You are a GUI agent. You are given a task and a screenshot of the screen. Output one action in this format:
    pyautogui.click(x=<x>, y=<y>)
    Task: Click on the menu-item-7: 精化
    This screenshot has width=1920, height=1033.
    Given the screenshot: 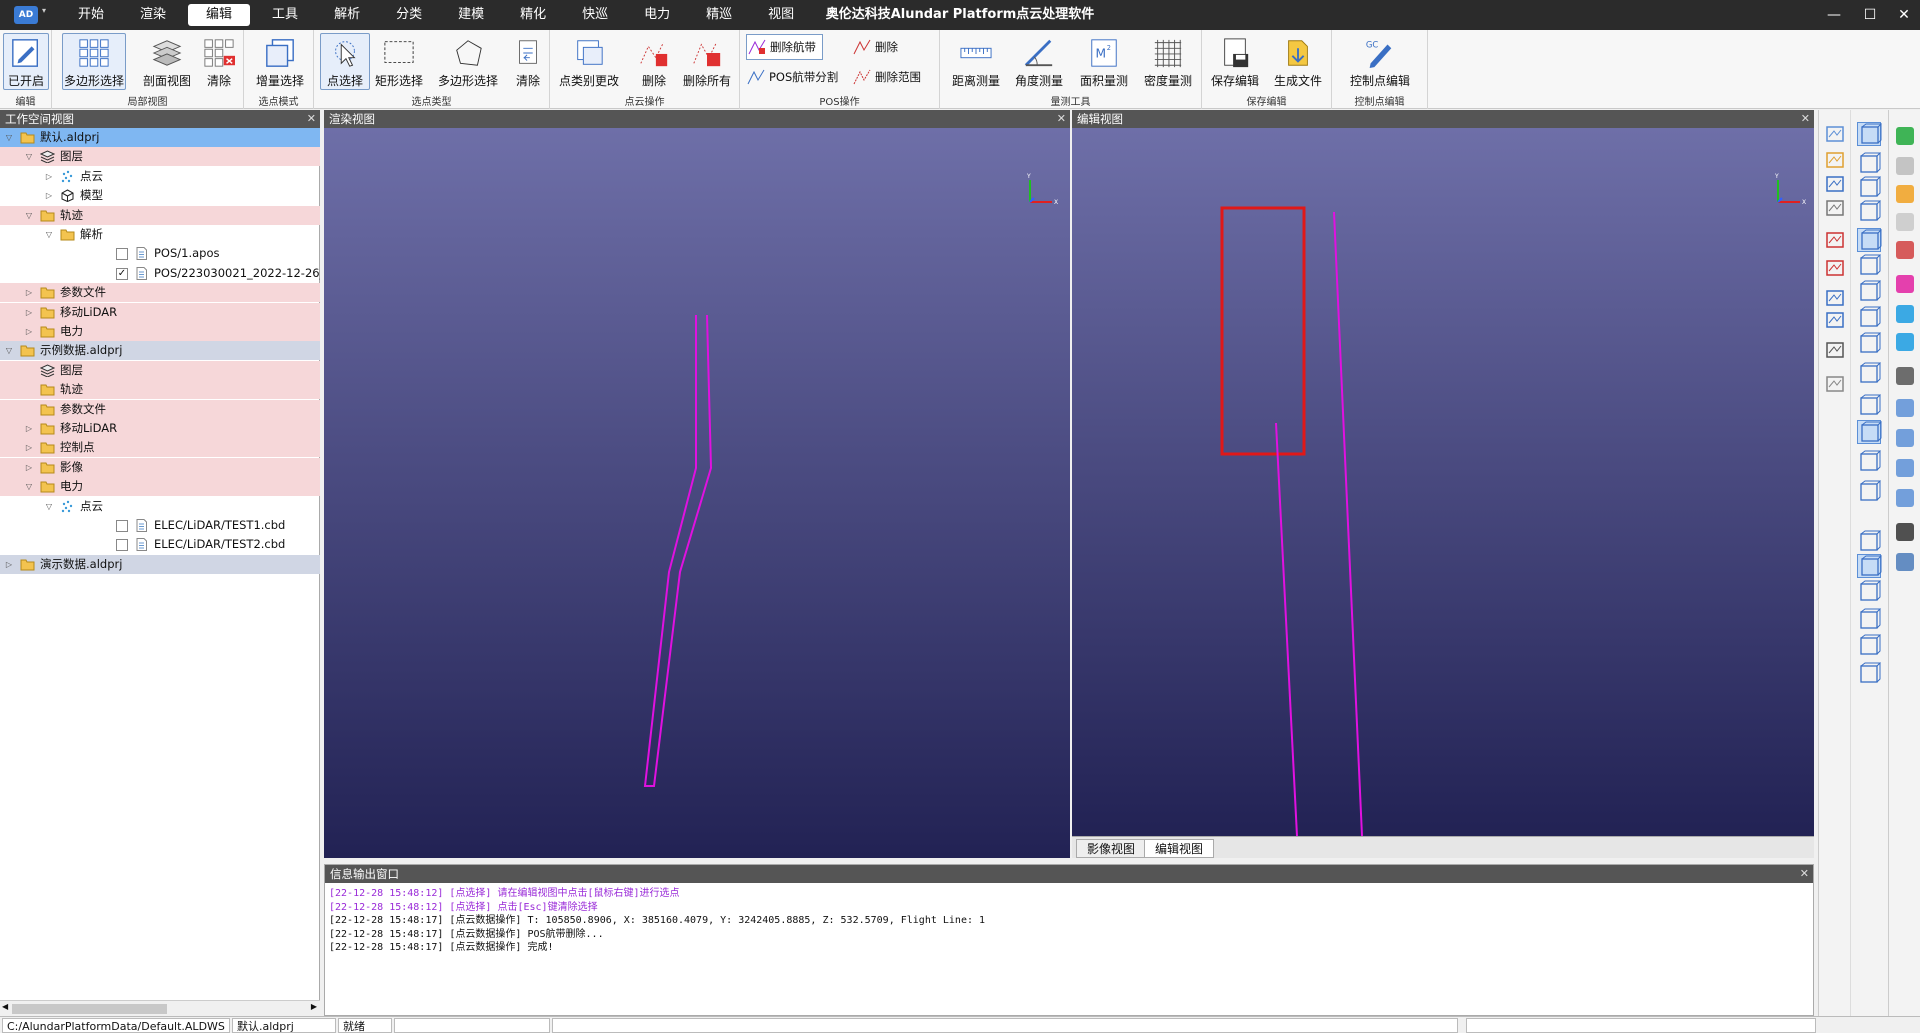 What is the action you would take?
    pyautogui.click(x=533, y=15)
    